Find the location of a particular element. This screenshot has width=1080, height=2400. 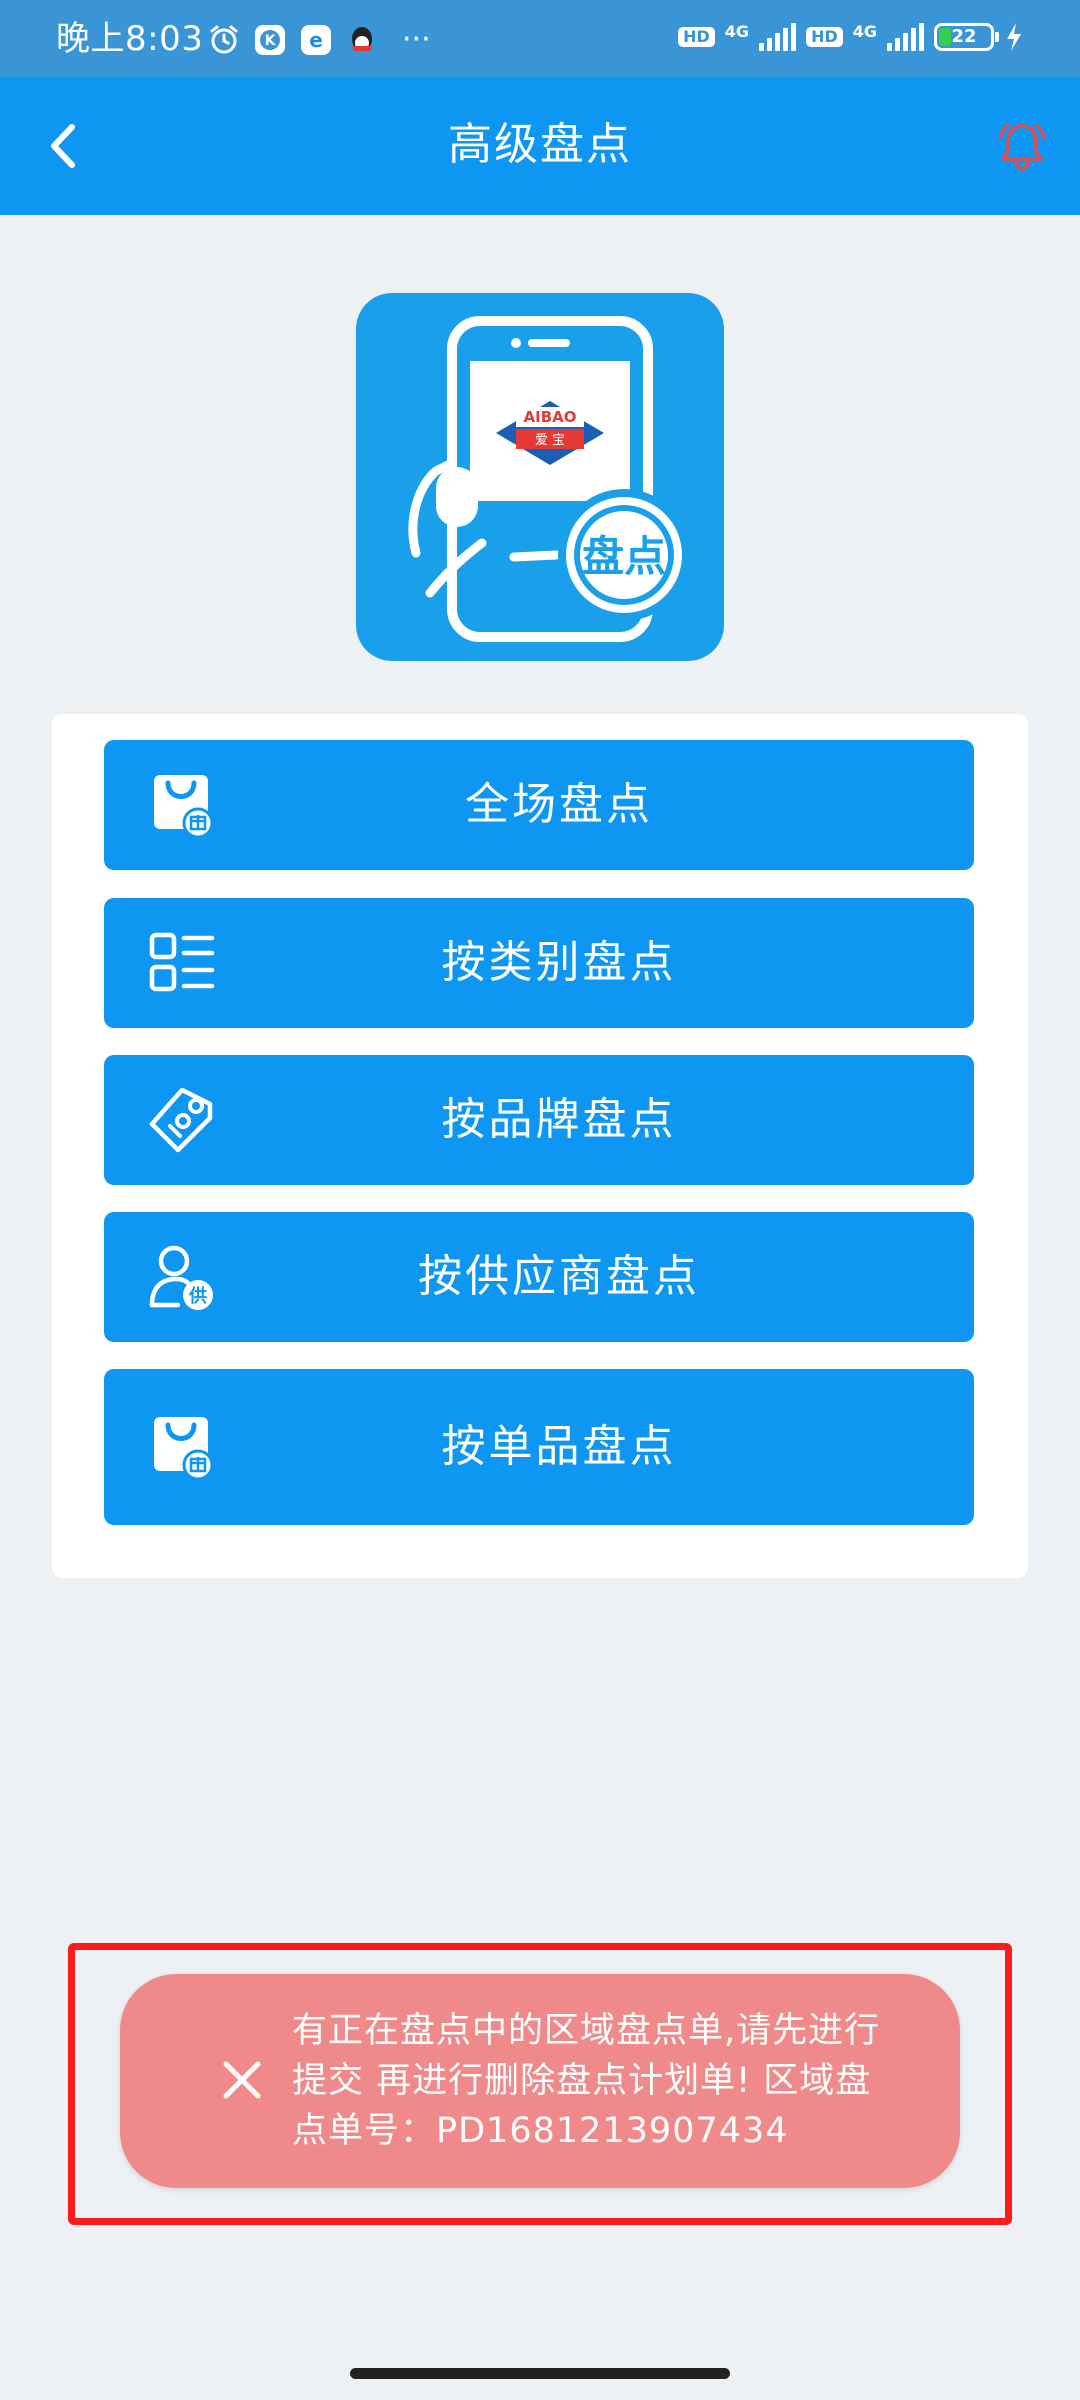

svg-text: K is located at coordinates (271, 41).